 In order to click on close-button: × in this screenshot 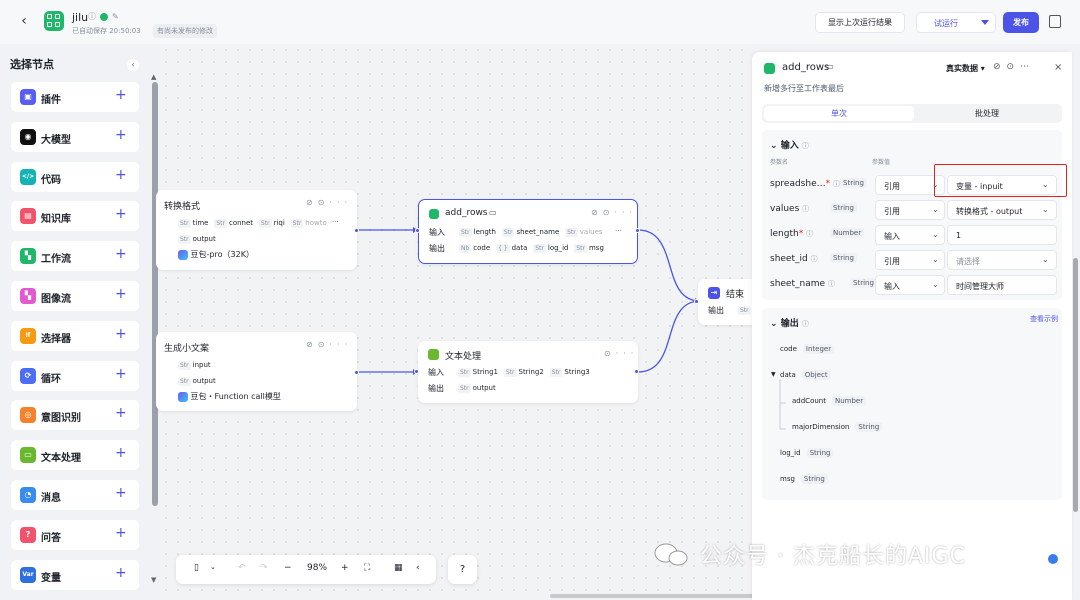, I will do `click(1058, 67)`.